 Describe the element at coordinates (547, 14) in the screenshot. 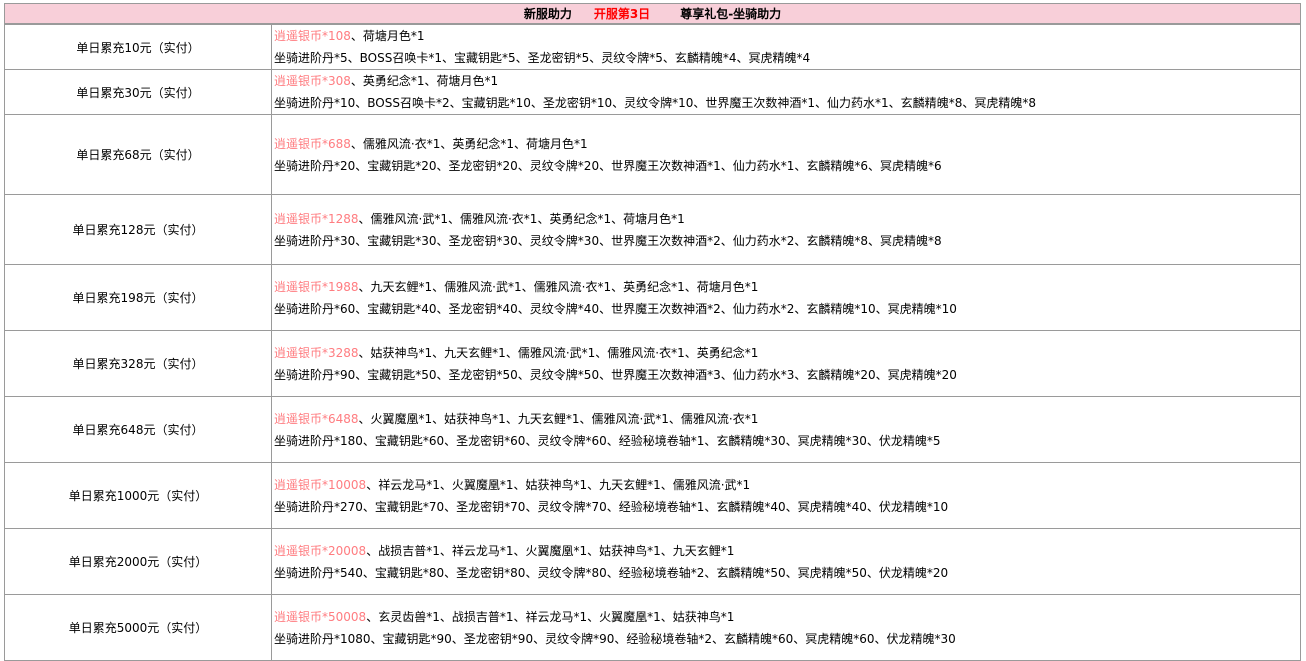

I see `header-title-new-server: 新服助力` at that location.